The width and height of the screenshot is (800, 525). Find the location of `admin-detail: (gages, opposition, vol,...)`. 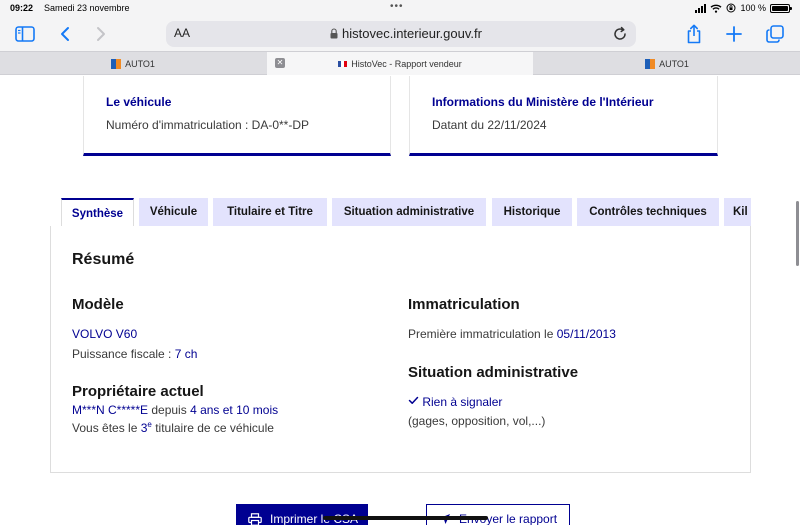

admin-detail: (gages, opposition, vol,...) is located at coordinates (477, 421).